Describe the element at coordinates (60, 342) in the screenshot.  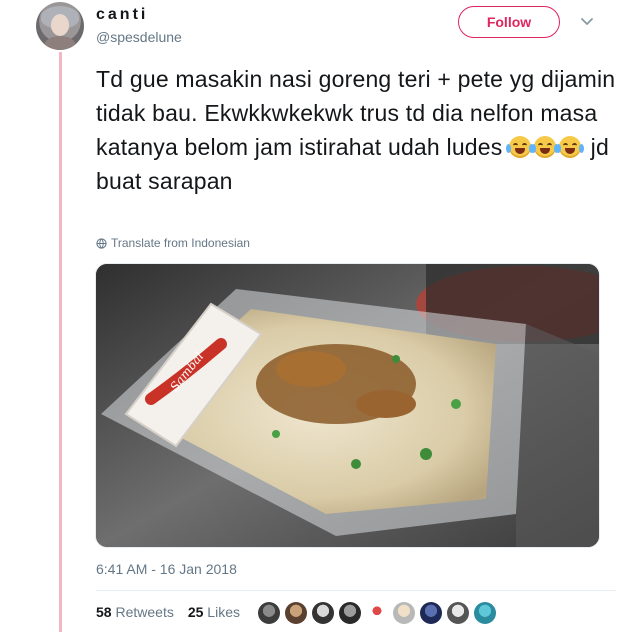
I see `thread-line` at that location.